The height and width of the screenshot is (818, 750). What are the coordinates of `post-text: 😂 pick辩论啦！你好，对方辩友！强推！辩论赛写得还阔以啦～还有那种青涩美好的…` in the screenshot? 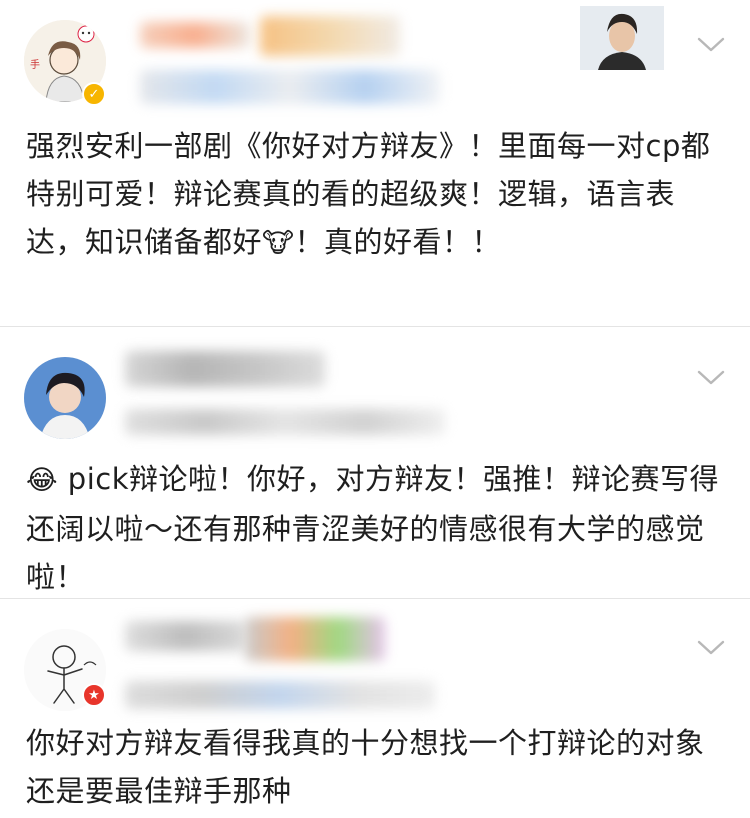 It's located at (372, 528).